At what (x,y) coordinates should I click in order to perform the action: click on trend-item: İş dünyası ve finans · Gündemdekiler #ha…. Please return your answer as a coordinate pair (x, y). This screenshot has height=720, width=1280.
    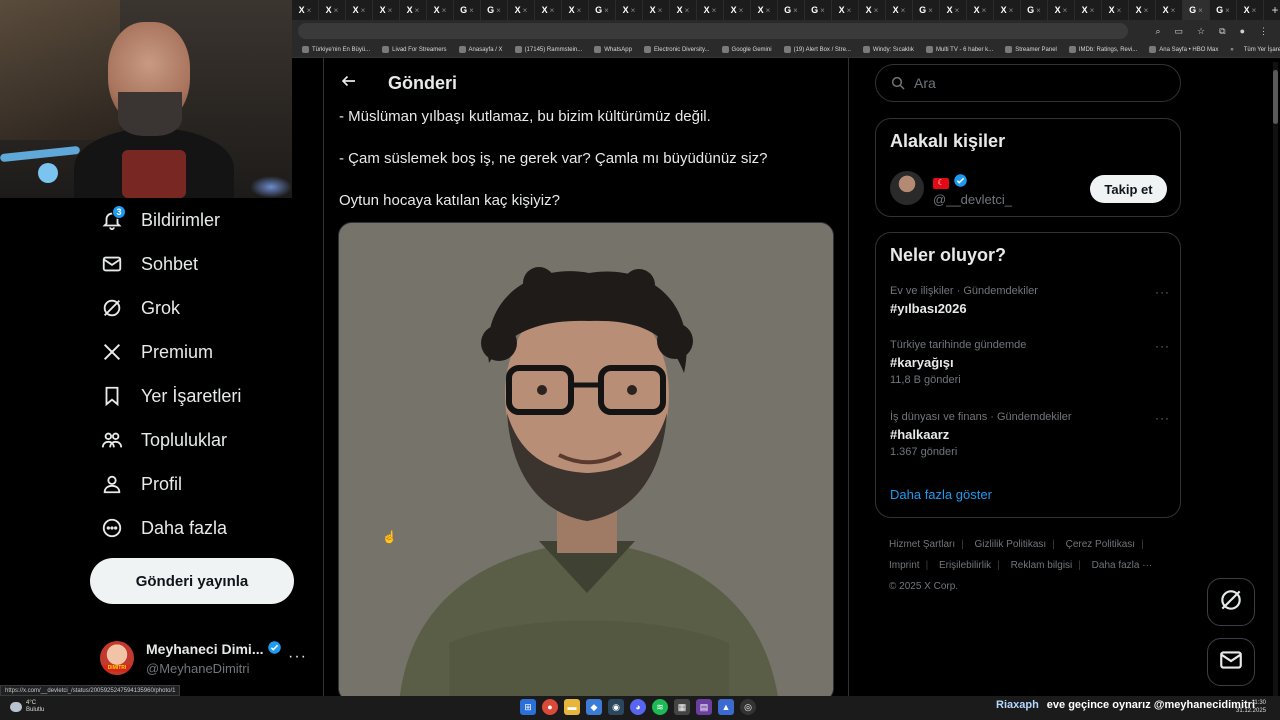
    Looking at the image, I should click on (1030, 434).